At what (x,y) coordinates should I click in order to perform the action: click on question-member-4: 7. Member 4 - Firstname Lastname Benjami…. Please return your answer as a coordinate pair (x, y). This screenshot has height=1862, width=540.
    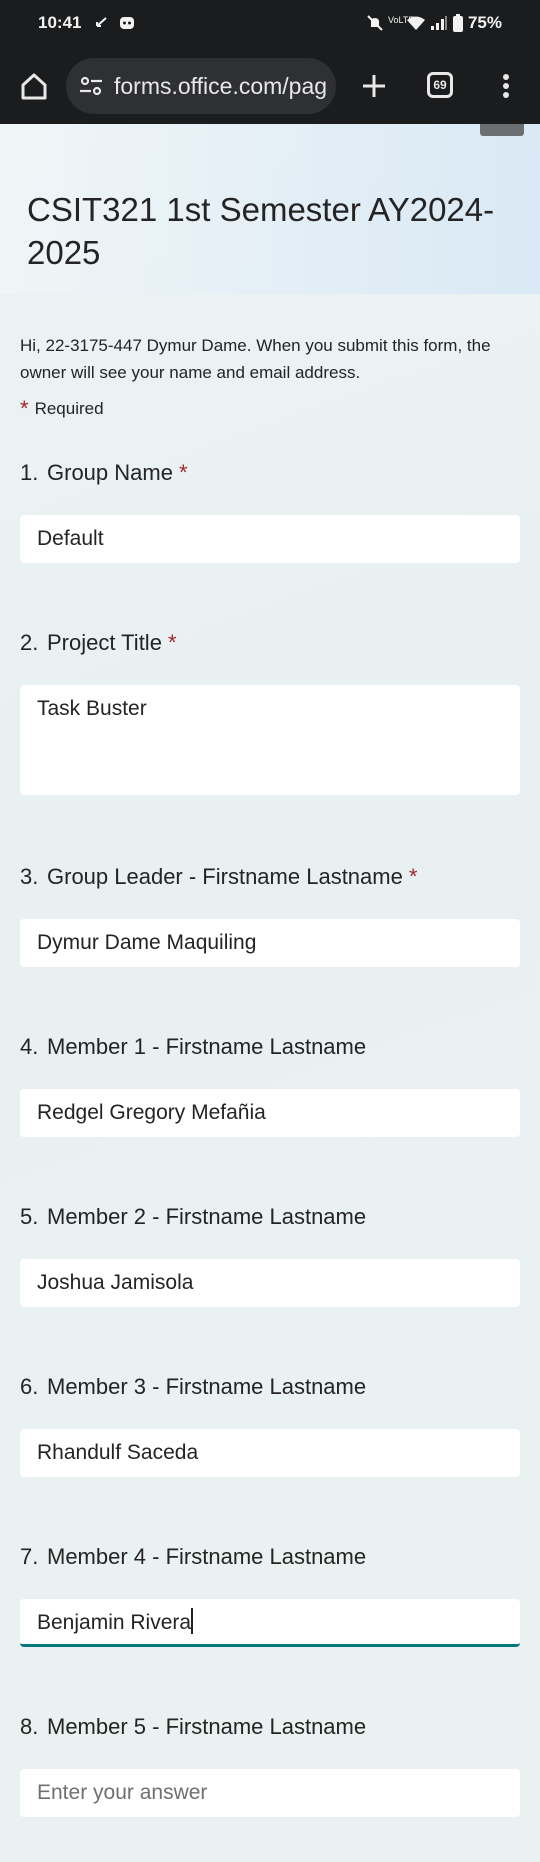
    Looking at the image, I should click on (270, 1595).